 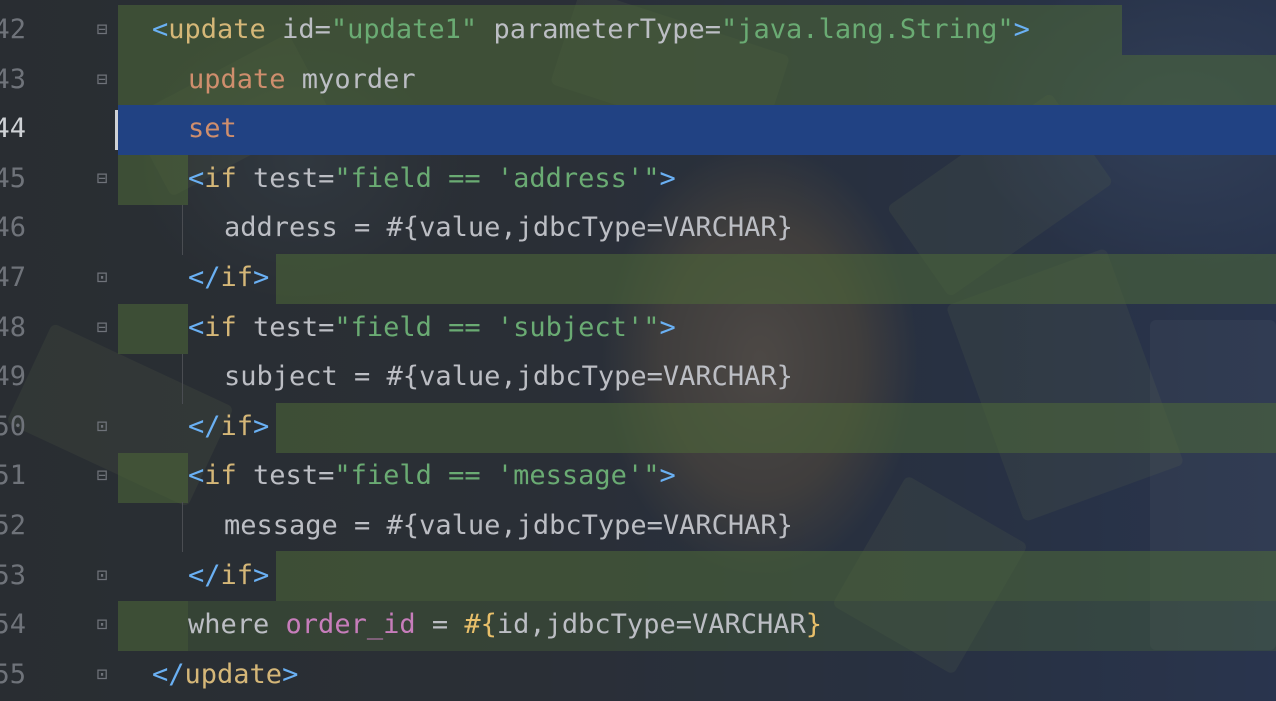 I want to click on code-line: 49 subject = #{value,jdbcType=VARCHAR}, so click(x=638, y=377).